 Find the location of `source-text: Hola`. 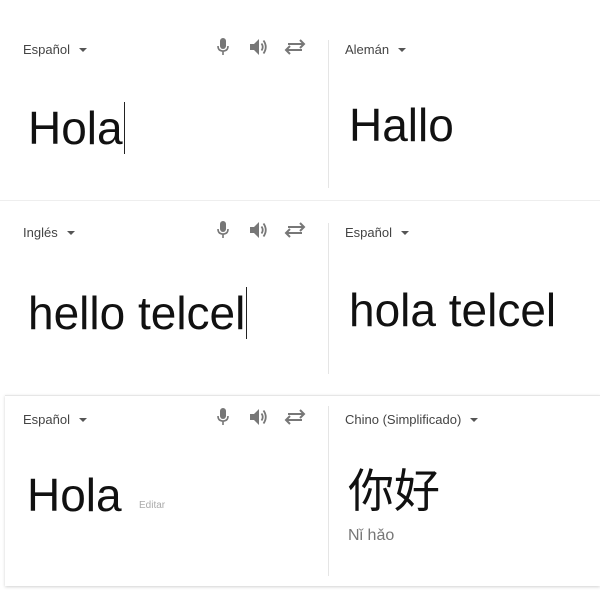

source-text: Hola is located at coordinates (75, 128).